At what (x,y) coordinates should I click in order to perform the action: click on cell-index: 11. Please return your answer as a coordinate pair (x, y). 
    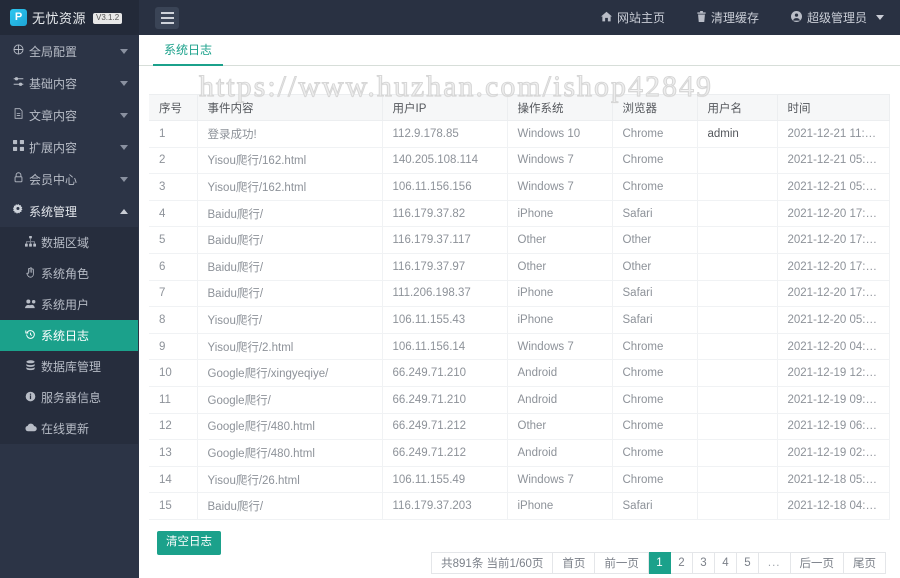
    Looking at the image, I should click on (173, 400).